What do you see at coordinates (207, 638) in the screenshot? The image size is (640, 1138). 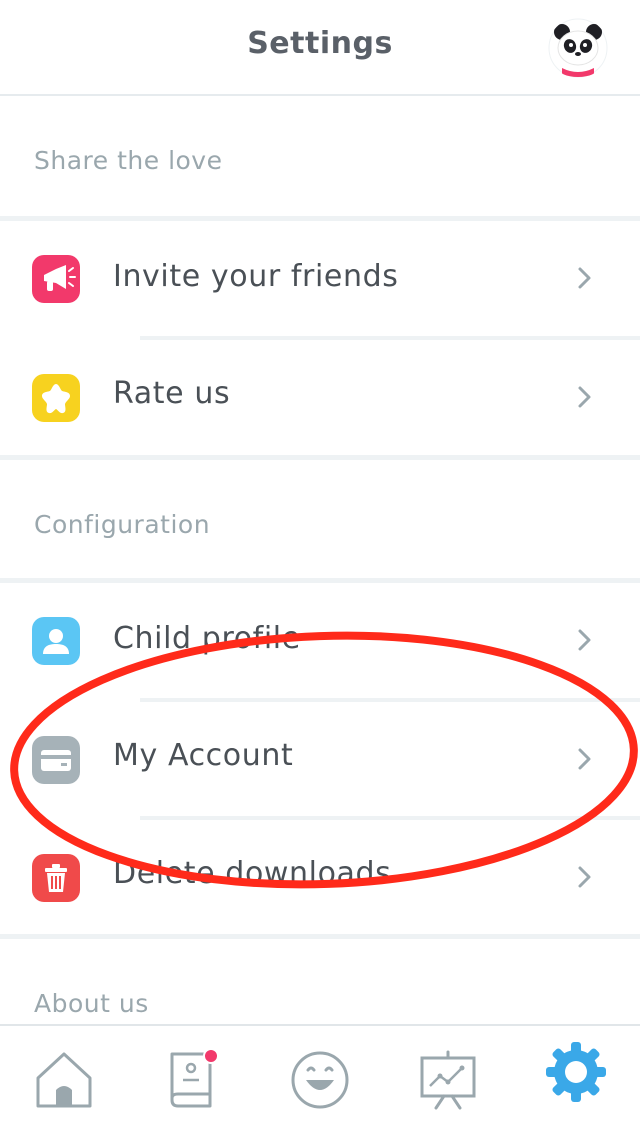 I see `row-label: Child profile` at bounding box center [207, 638].